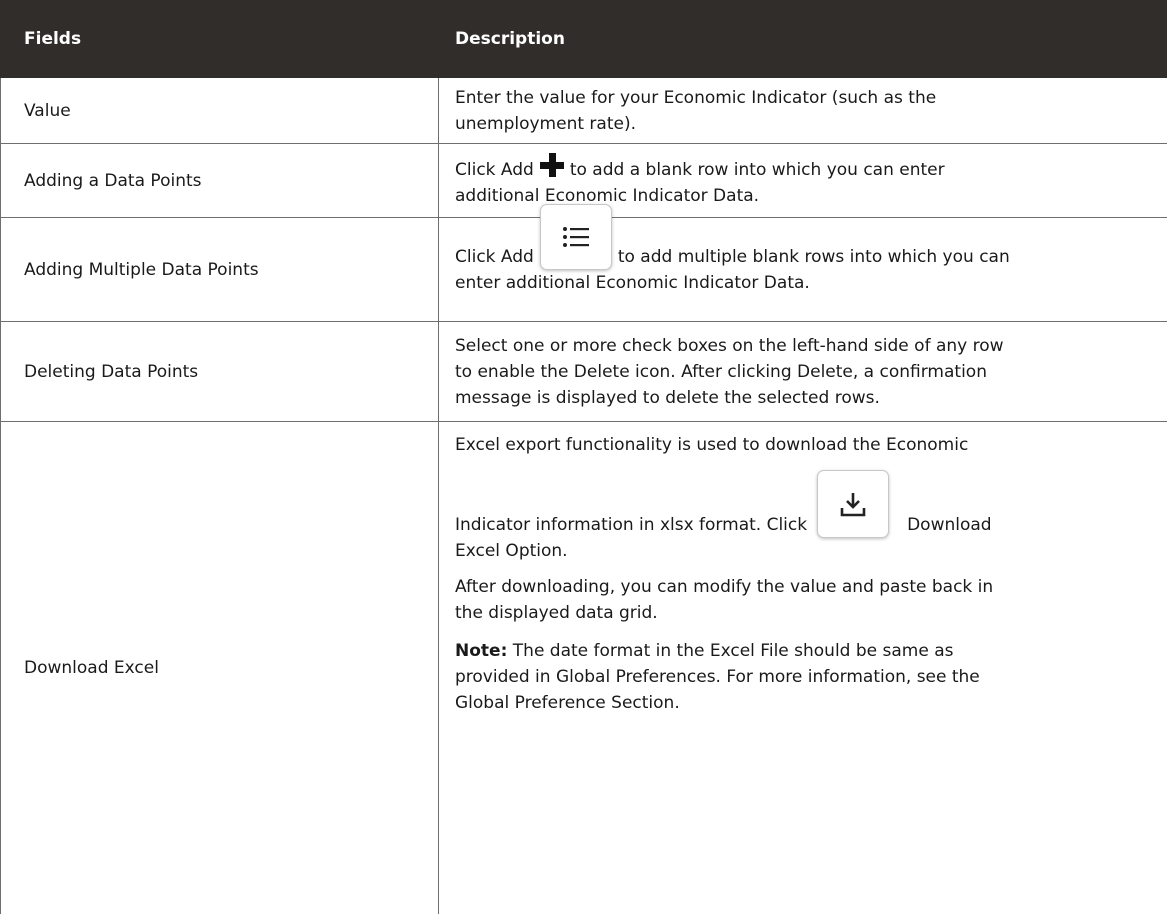  Describe the element at coordinates (949, 525) in the screenshot. I see `description-text: Download` at that location.